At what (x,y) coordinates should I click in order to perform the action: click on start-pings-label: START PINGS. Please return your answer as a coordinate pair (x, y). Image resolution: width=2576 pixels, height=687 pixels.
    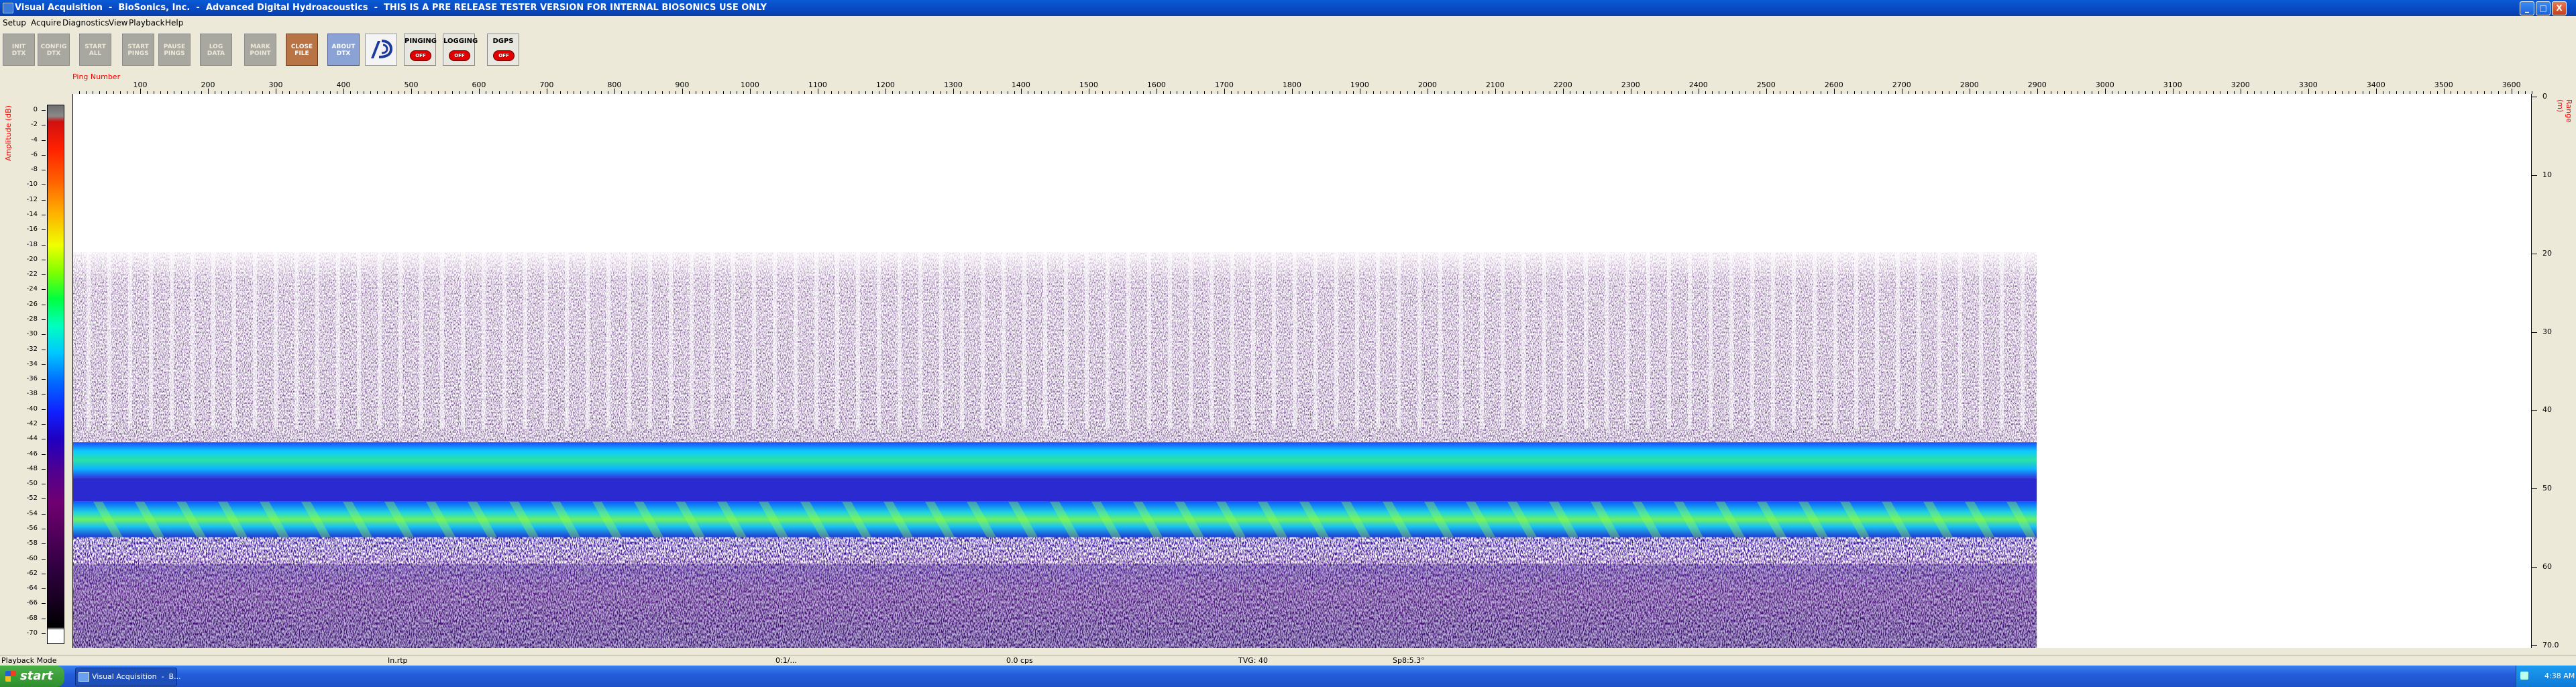
    Looking at the image, I should click on (138, 50).